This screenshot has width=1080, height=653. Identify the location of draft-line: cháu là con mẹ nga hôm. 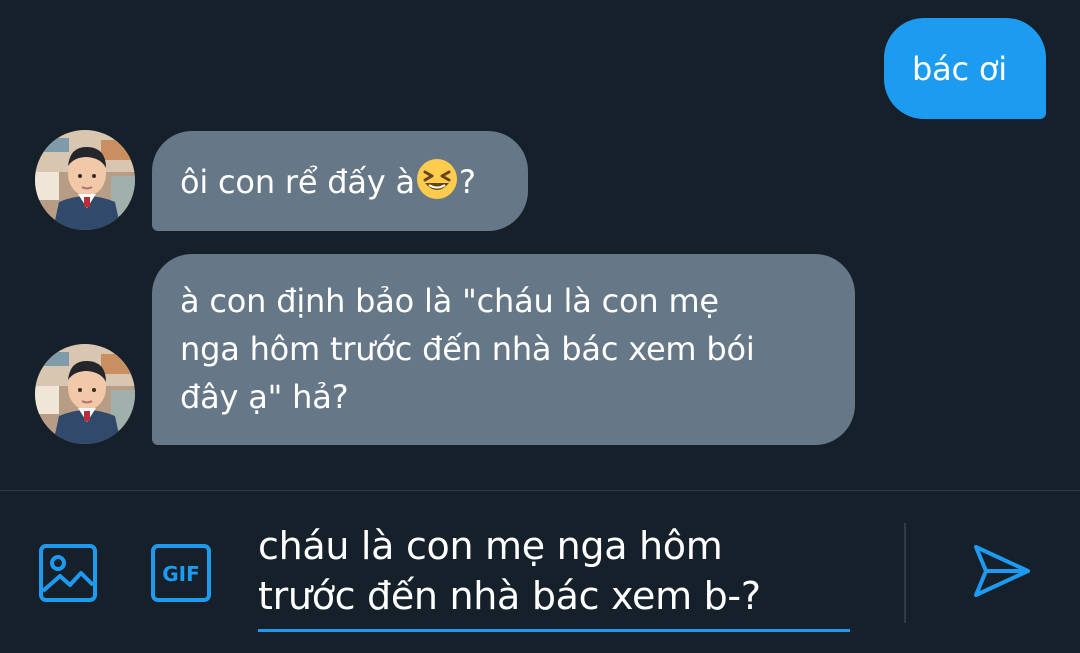
(490, 546).